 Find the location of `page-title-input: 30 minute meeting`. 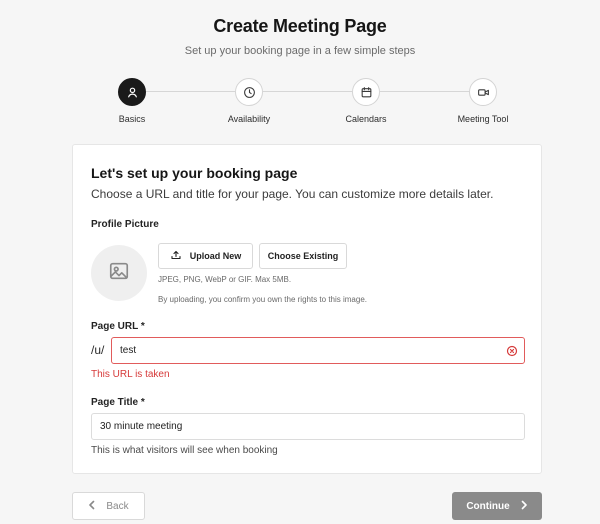

page-title-input: 30 minute meeting is located at coordinates (308, 426).